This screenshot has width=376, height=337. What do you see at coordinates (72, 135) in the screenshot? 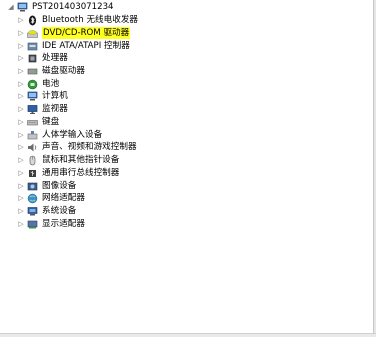
I see `tree-item-label: 人体学输入设备` at bounding box center [72, 135].